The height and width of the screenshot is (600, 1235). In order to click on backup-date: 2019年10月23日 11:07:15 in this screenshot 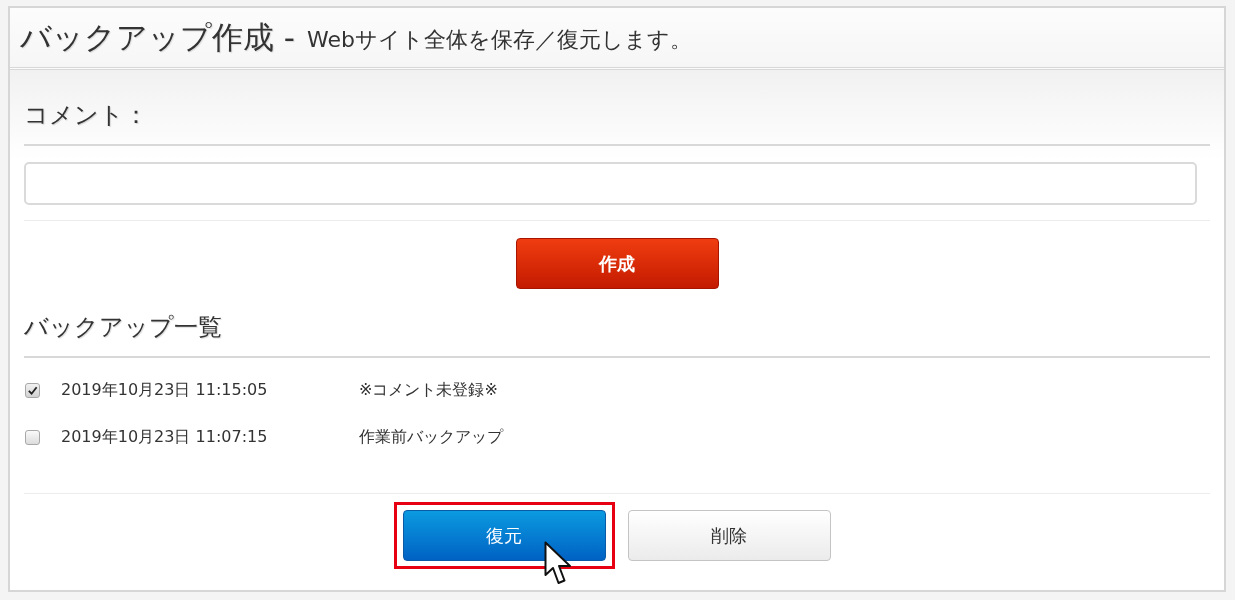, I will do `click(165, 437)`.